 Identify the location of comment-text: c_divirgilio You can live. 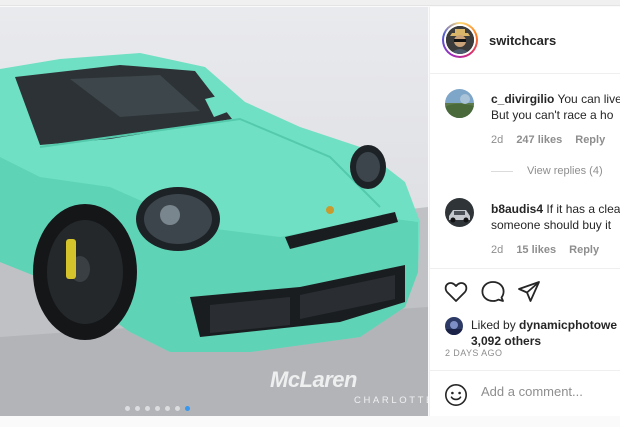
(555, 99).